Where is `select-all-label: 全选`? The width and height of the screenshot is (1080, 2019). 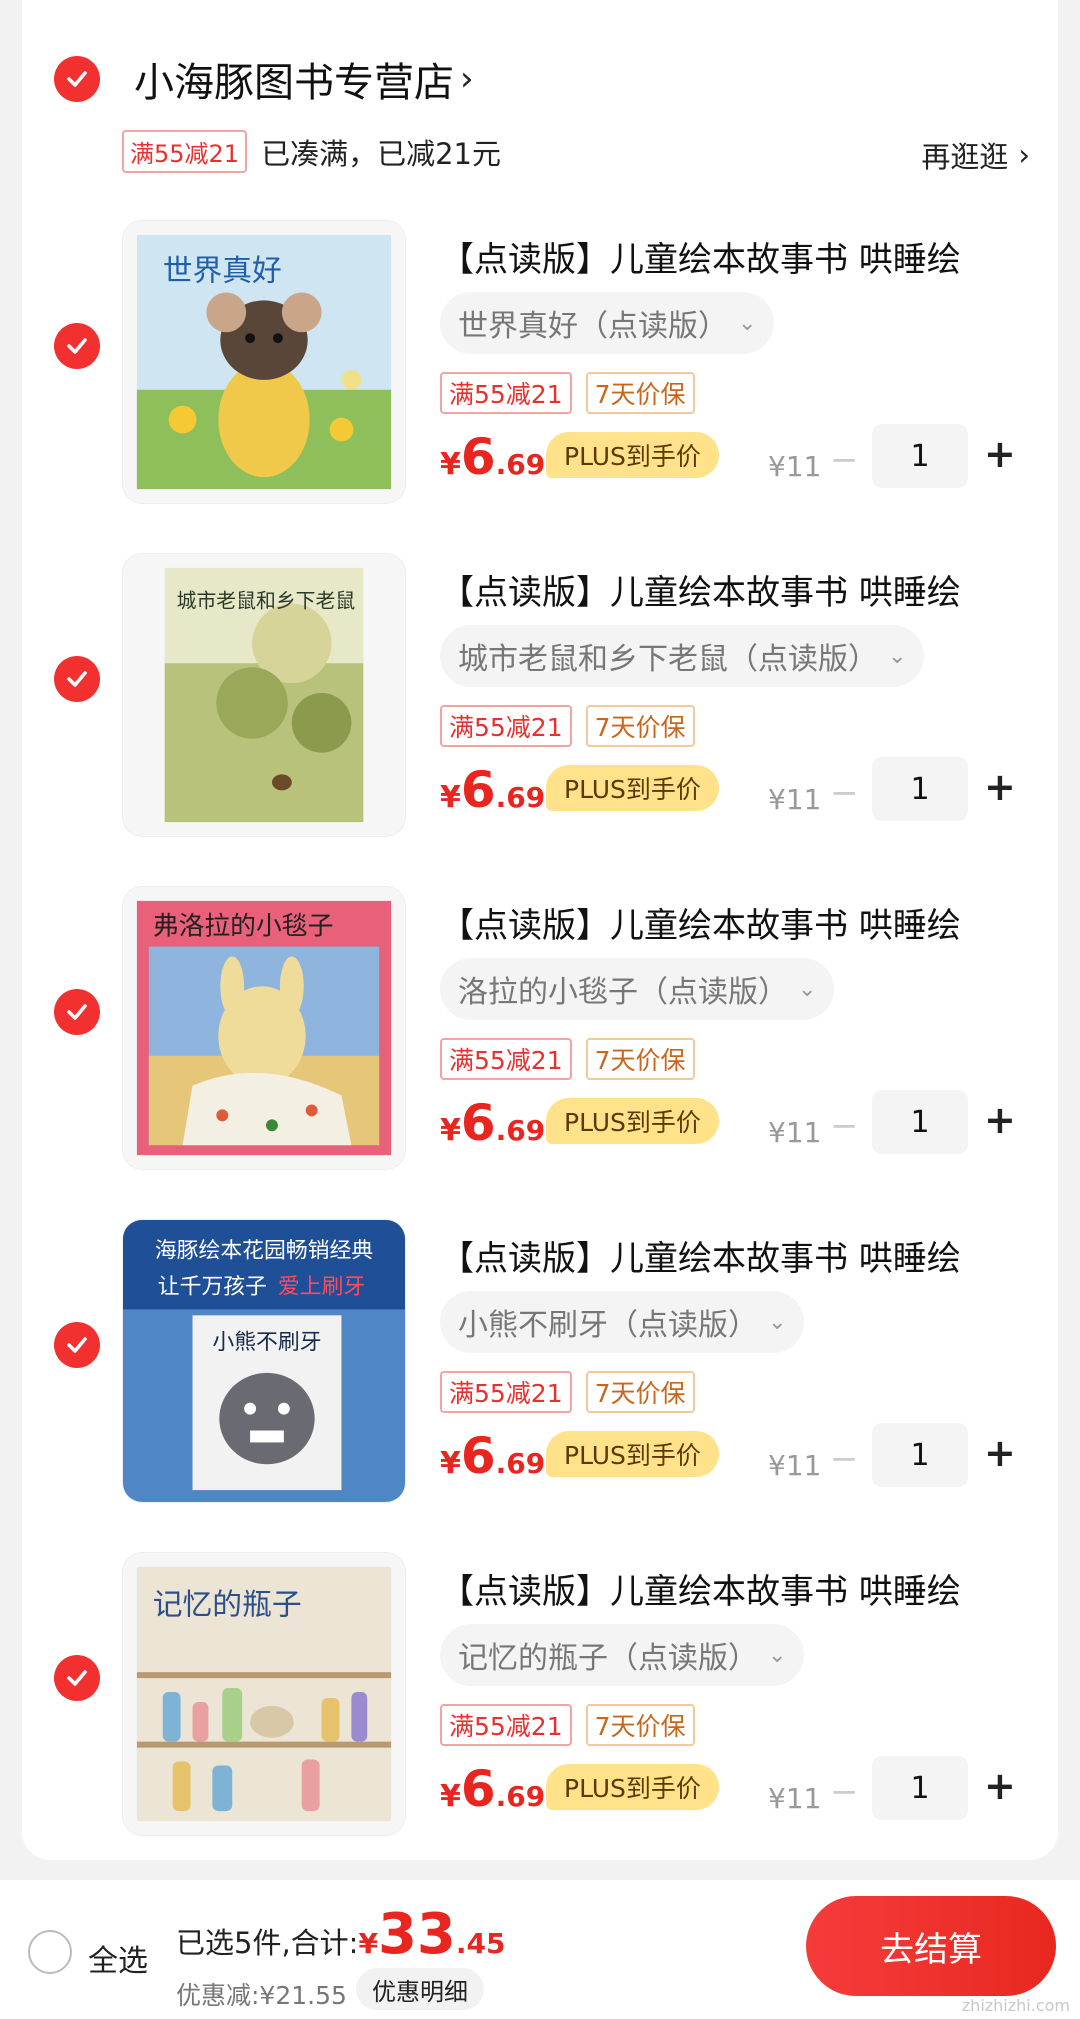 select-all-label: 全选 is located at coordinates (118, 1958).